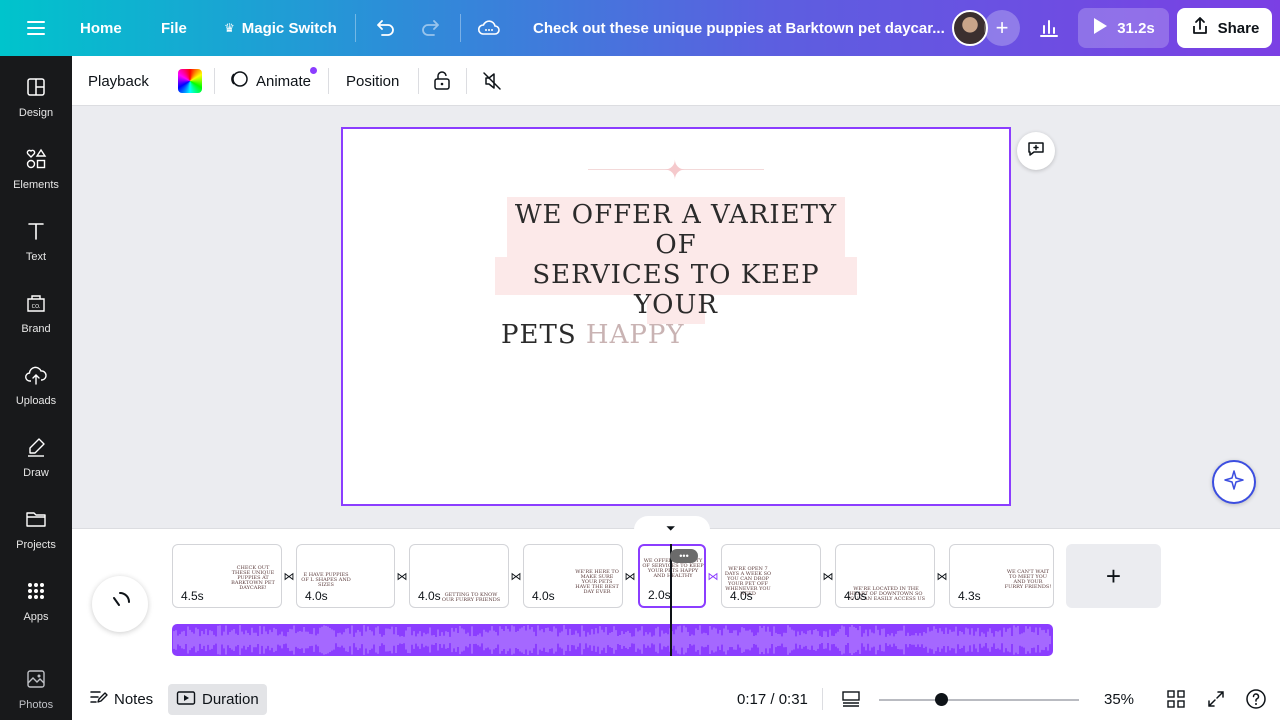  I want to click on clip-duration: 4.5s, so click(192, 596).